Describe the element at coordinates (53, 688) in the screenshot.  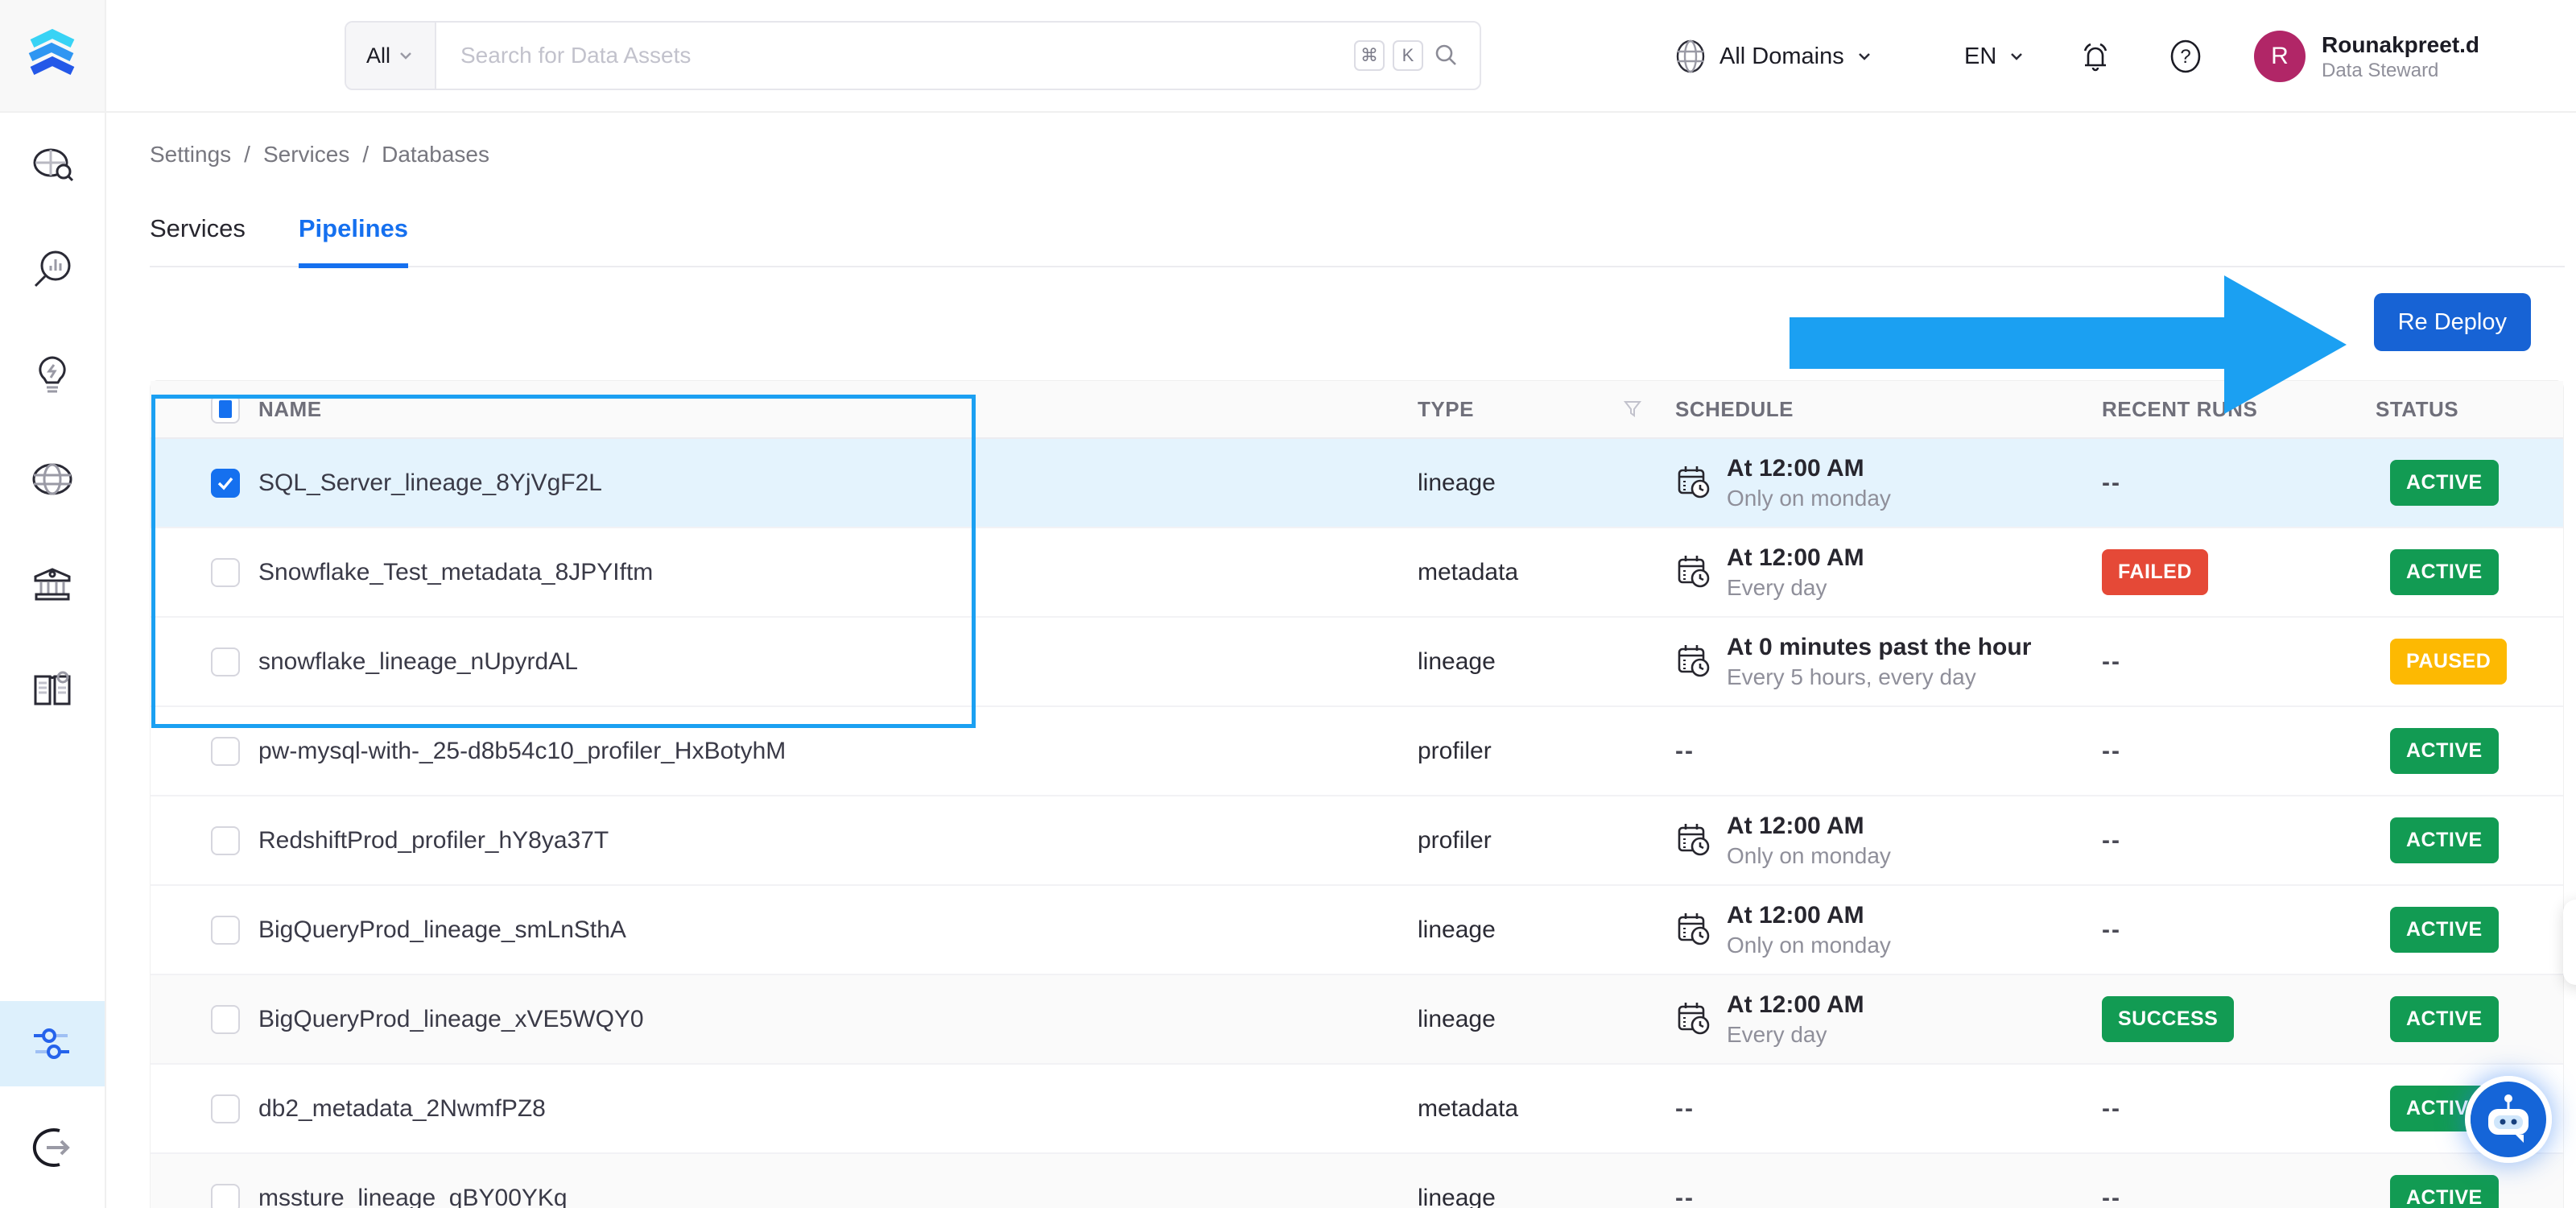
I see `sidebar-item-glossary` at that location.